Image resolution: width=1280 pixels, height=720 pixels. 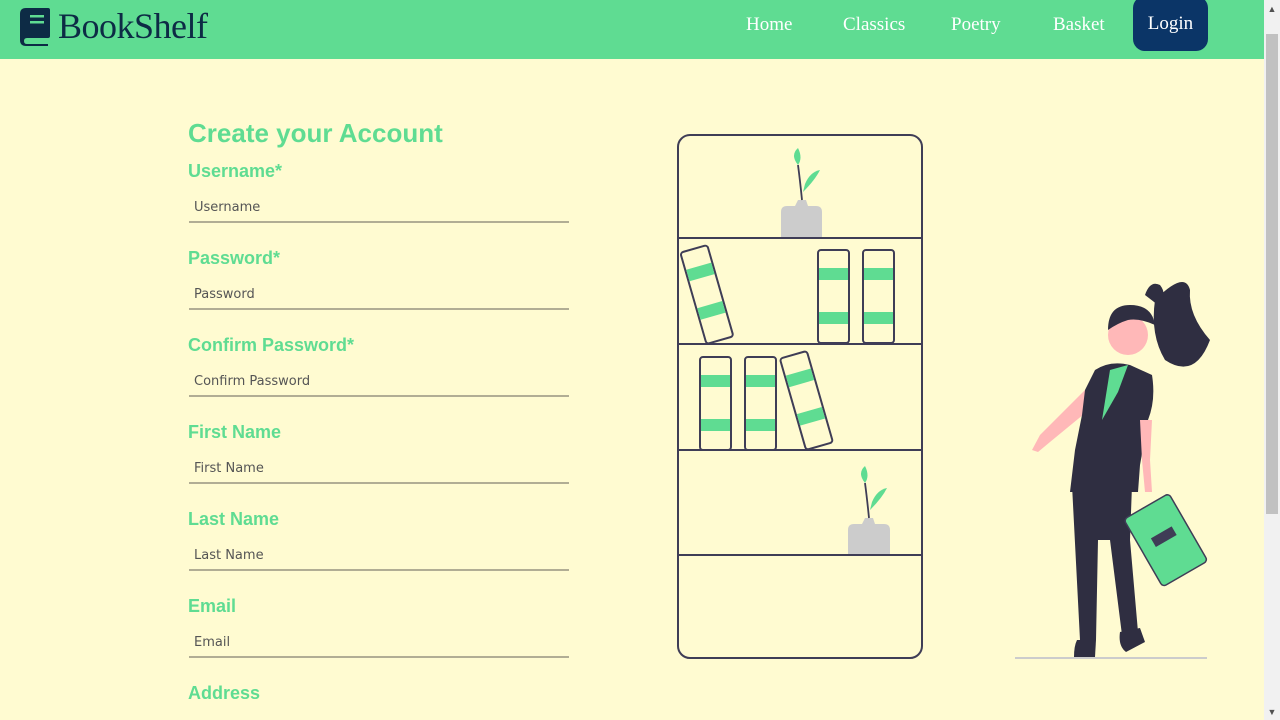 What do you see at coordinates (379, 208) in the screenshot?
I see `username-input` at bounding box center [379, 208].